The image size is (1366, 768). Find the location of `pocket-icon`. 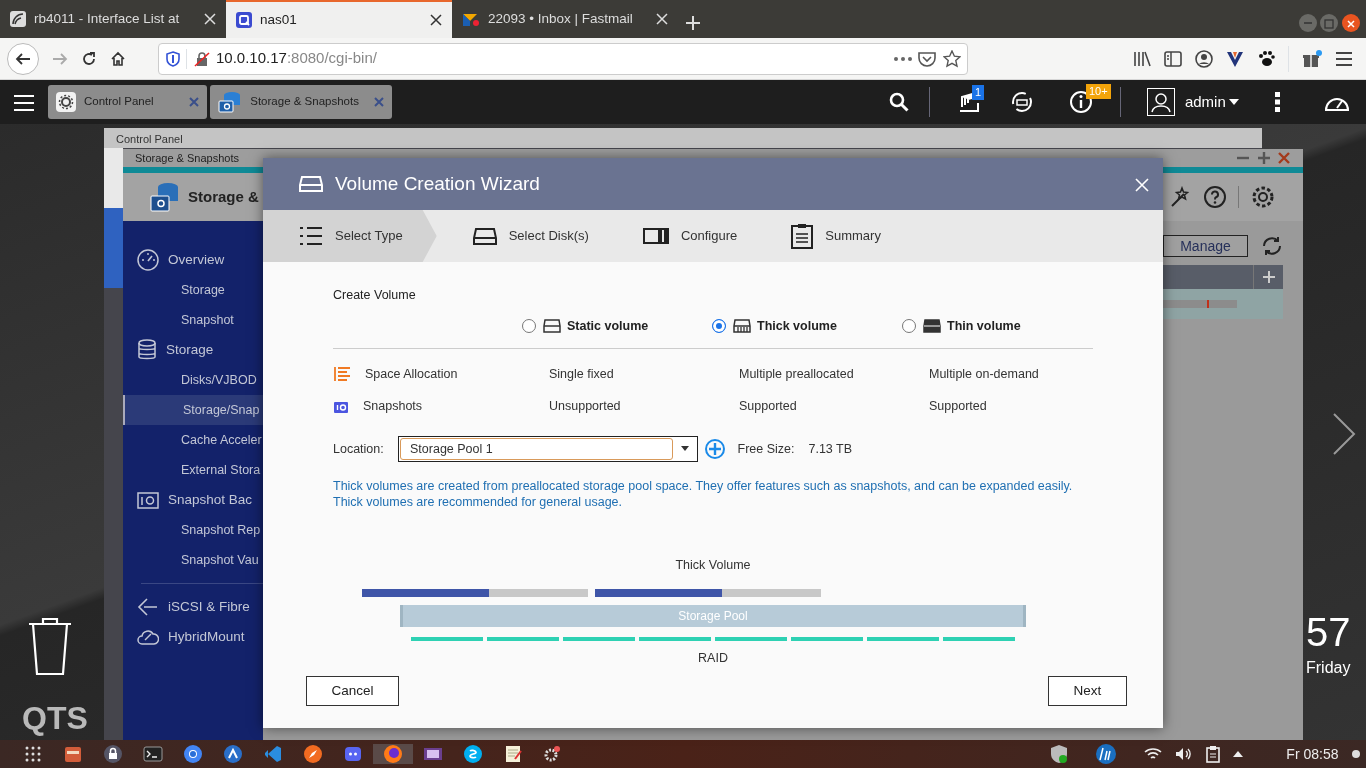

pocket-icon is located at coordinates (927, 58).